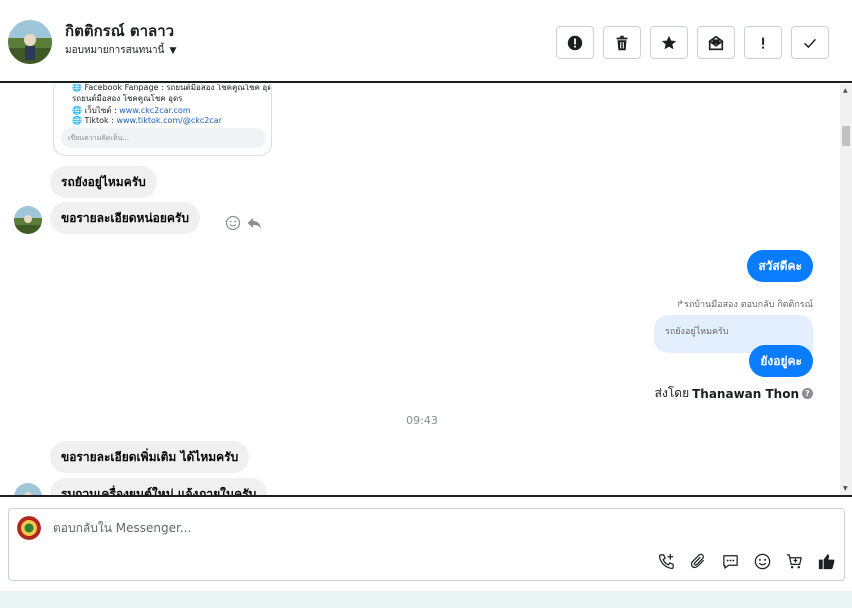 This screenshot has width=852, height=608. I want to click on help-icon: ?, so click(807, 393).